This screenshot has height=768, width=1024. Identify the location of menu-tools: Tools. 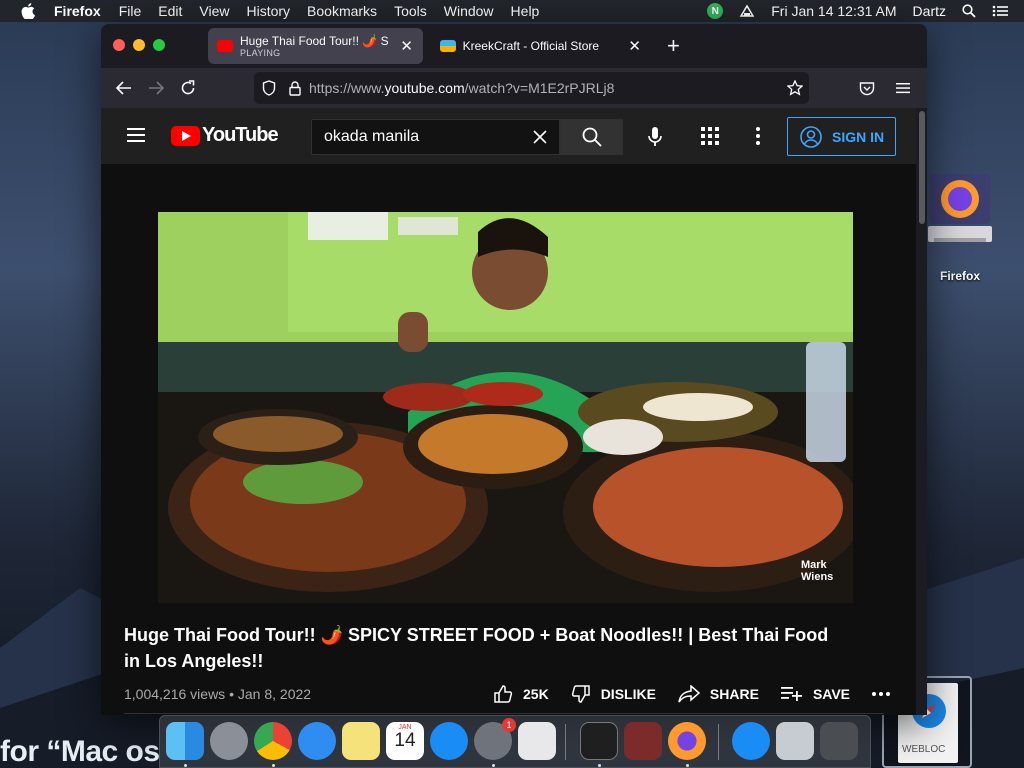
(410, 11).